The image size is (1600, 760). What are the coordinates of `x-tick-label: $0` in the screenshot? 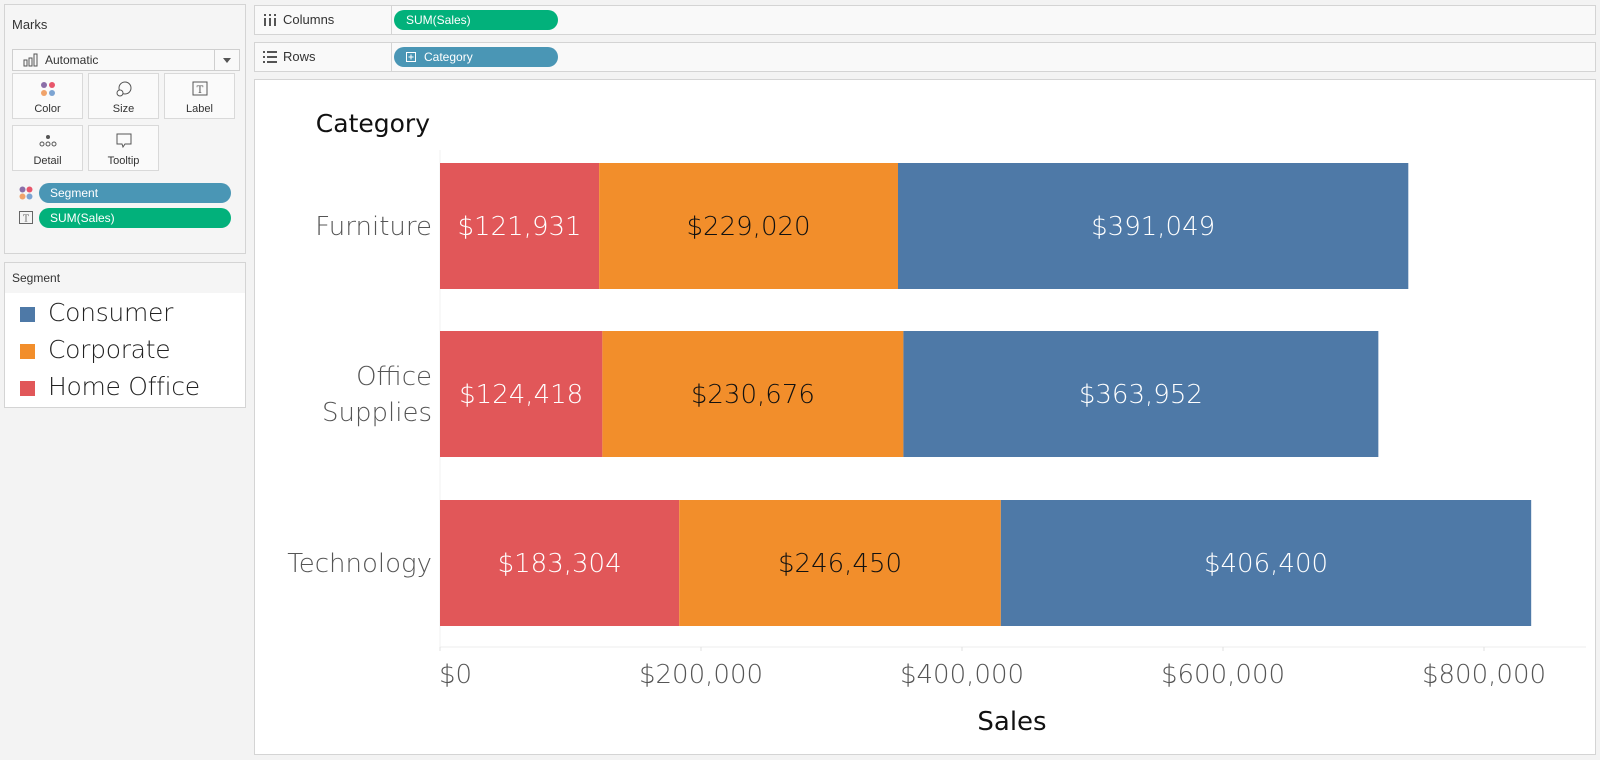 It's located at (455, 675).